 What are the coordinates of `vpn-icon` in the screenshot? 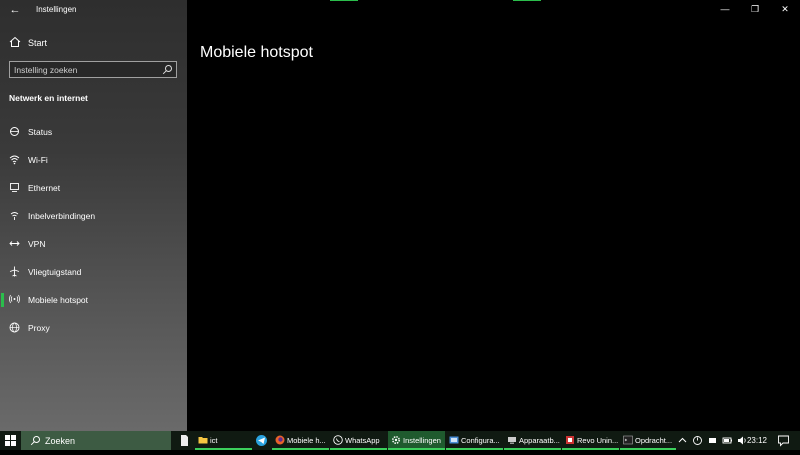 It's located at (14, 243).